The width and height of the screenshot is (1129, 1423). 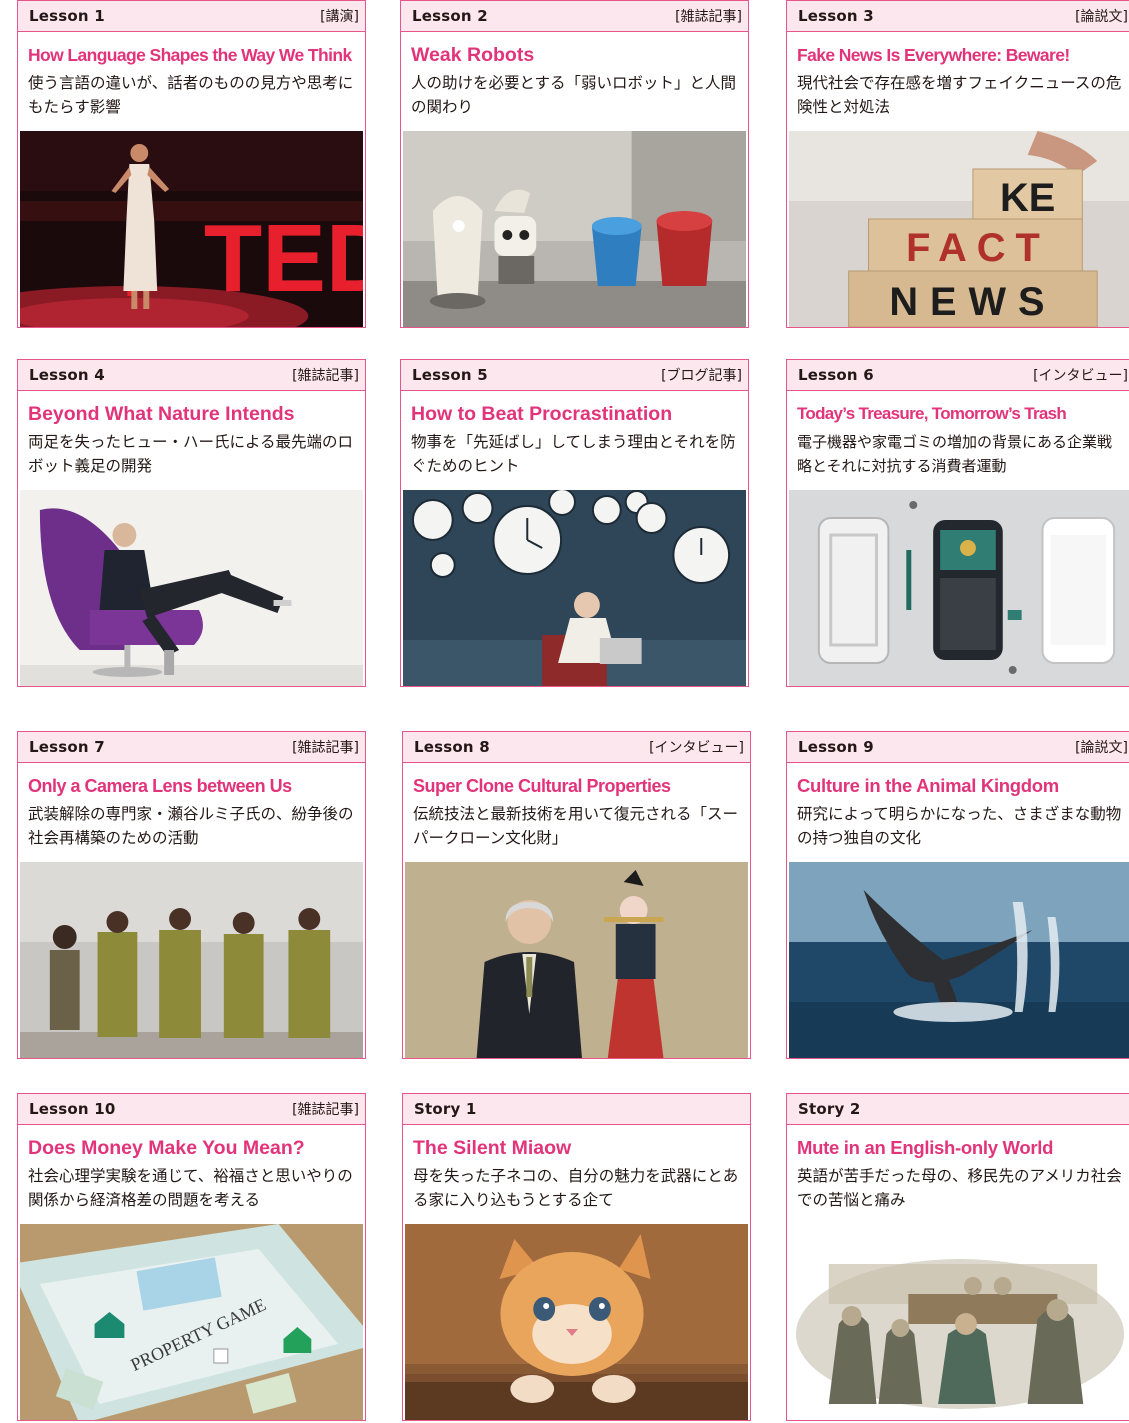 What do you see at coordinates (576, 1109) in the screenshot?
I see `card-header: Story 1` at bounding box center [576, 1109].